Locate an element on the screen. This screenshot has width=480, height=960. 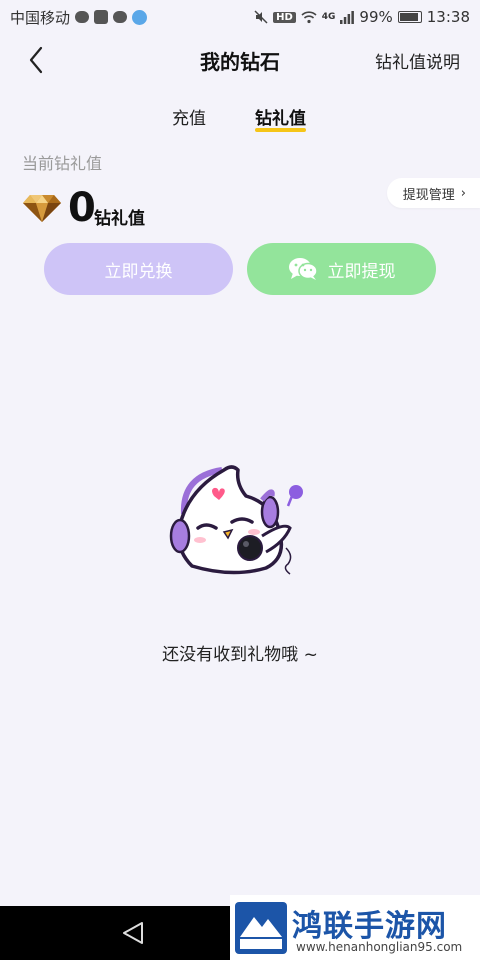
message-icon is located at coordinates (120, 17).